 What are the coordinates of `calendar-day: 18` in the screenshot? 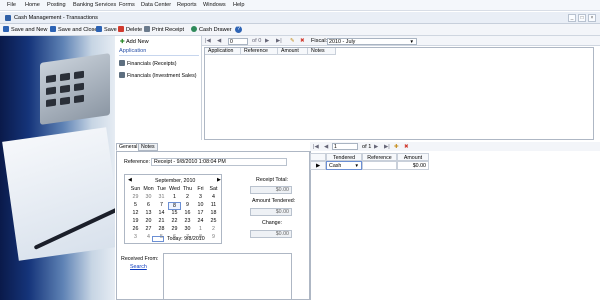 It's located at (213, 213).